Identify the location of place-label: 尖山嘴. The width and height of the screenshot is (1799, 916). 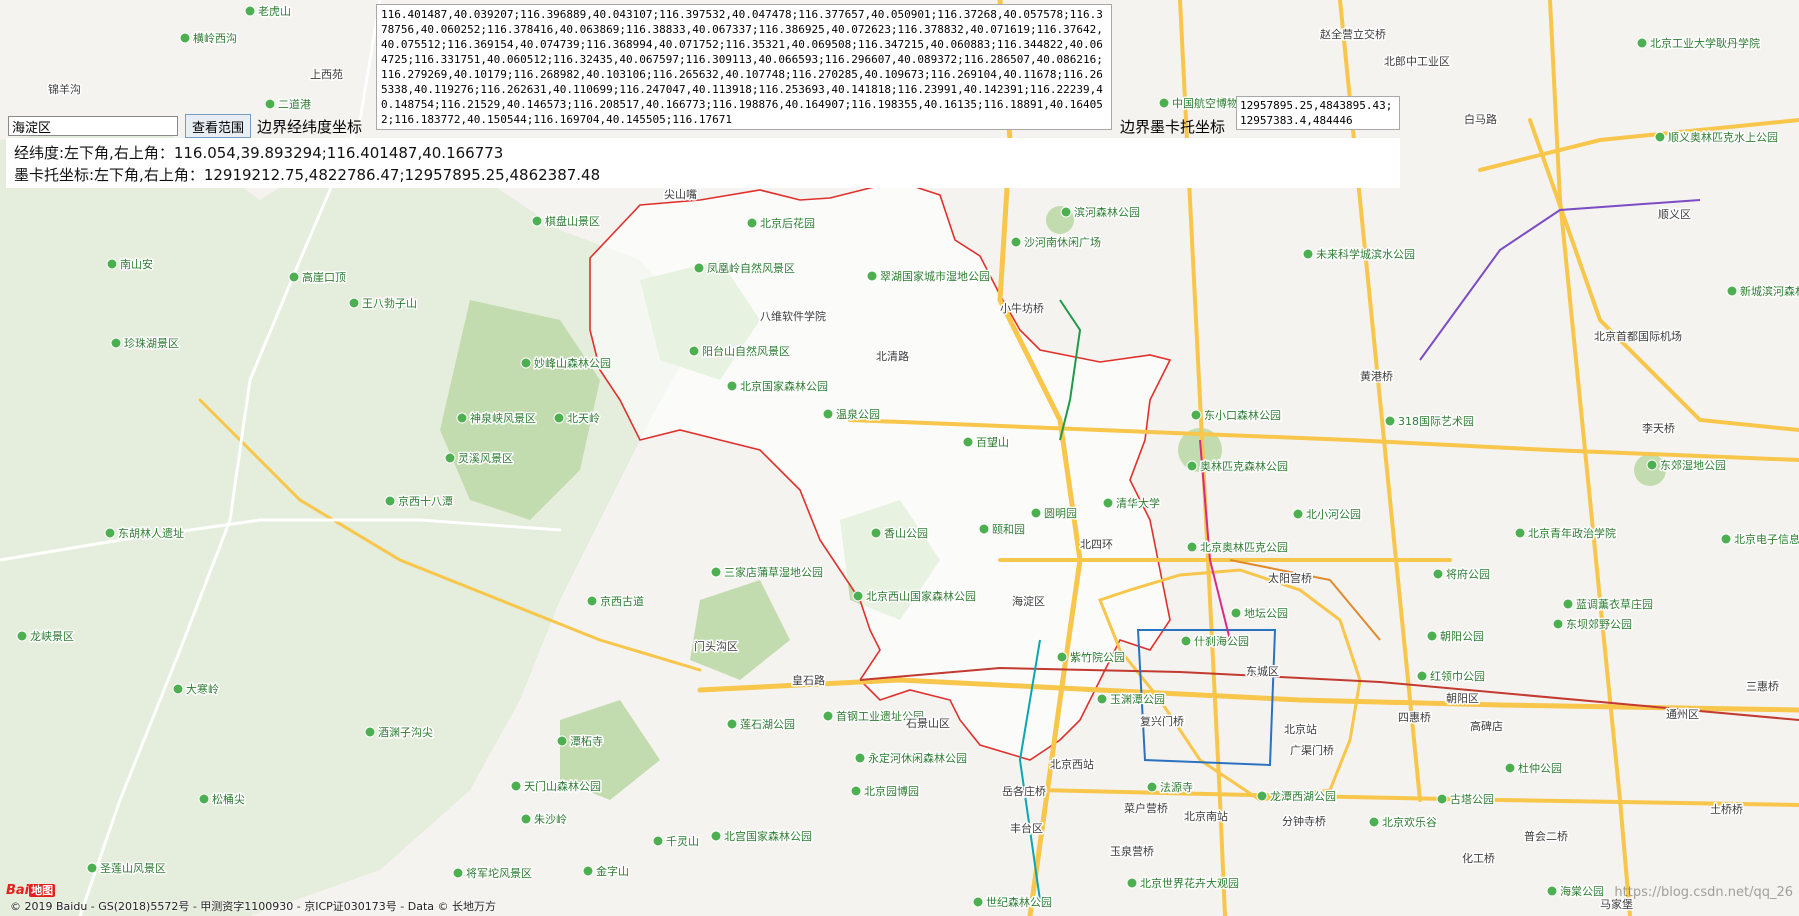
(681, 195).